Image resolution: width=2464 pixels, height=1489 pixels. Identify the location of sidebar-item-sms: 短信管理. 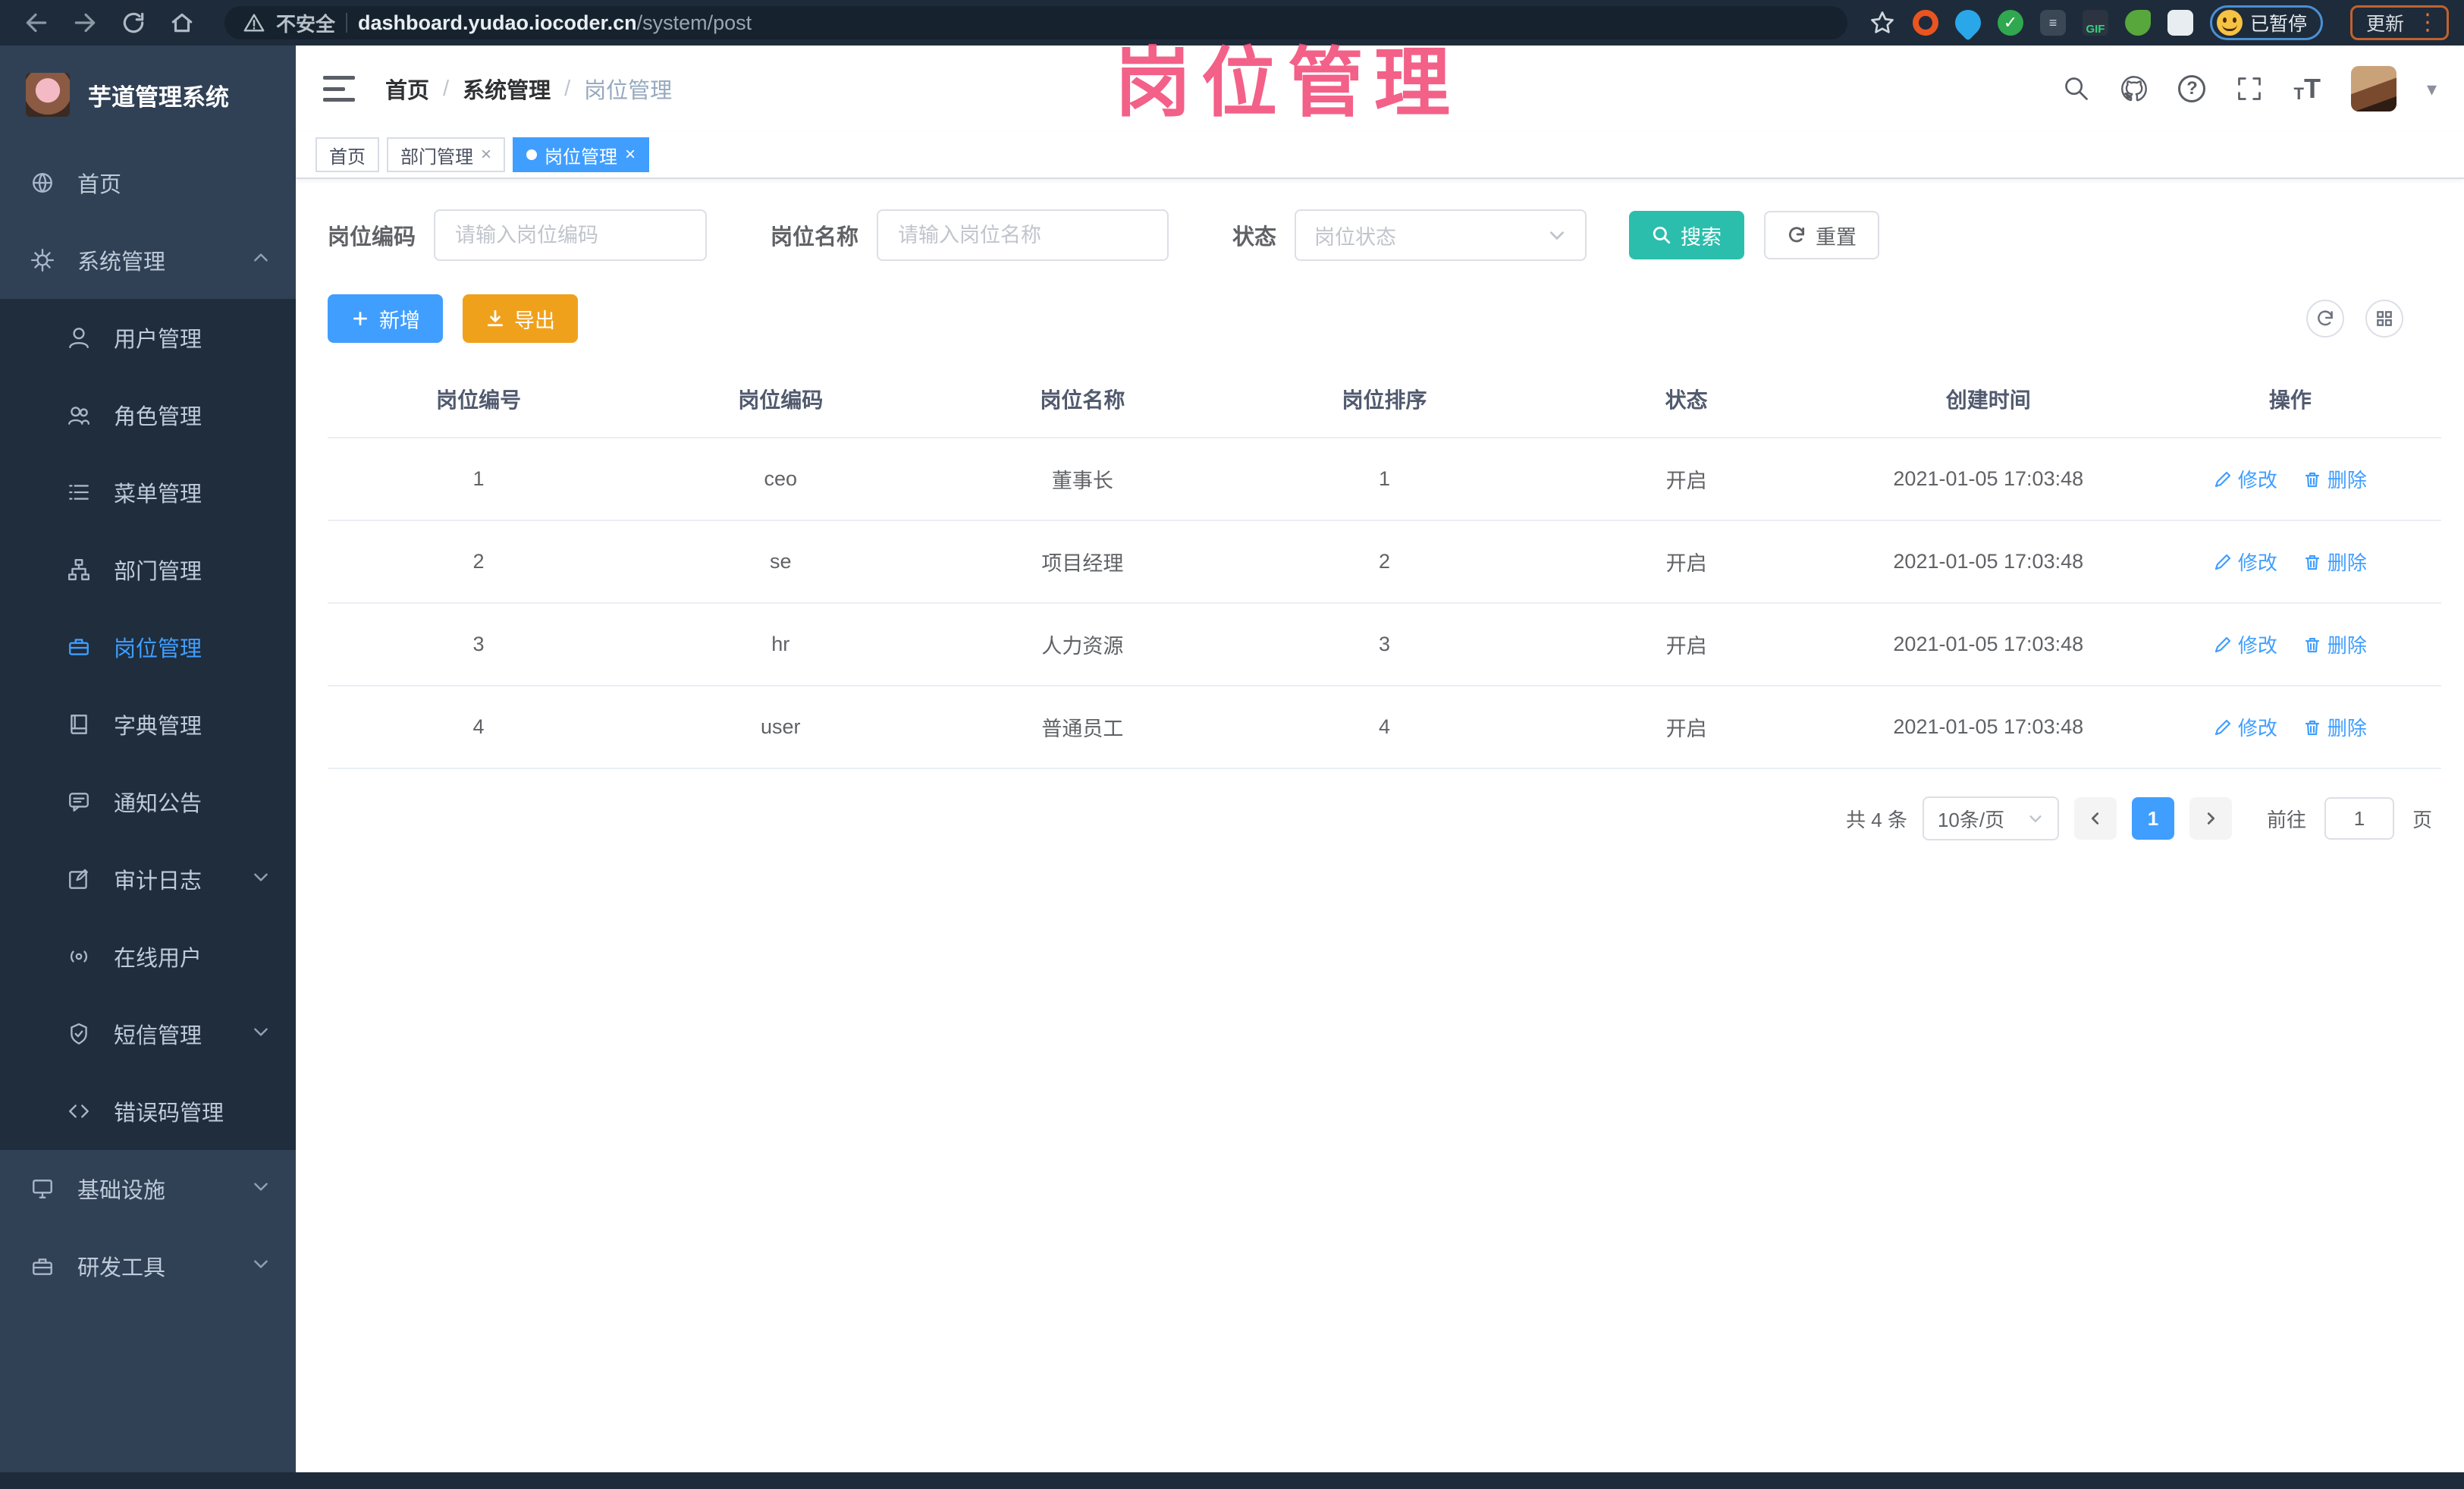
(148, 1034).